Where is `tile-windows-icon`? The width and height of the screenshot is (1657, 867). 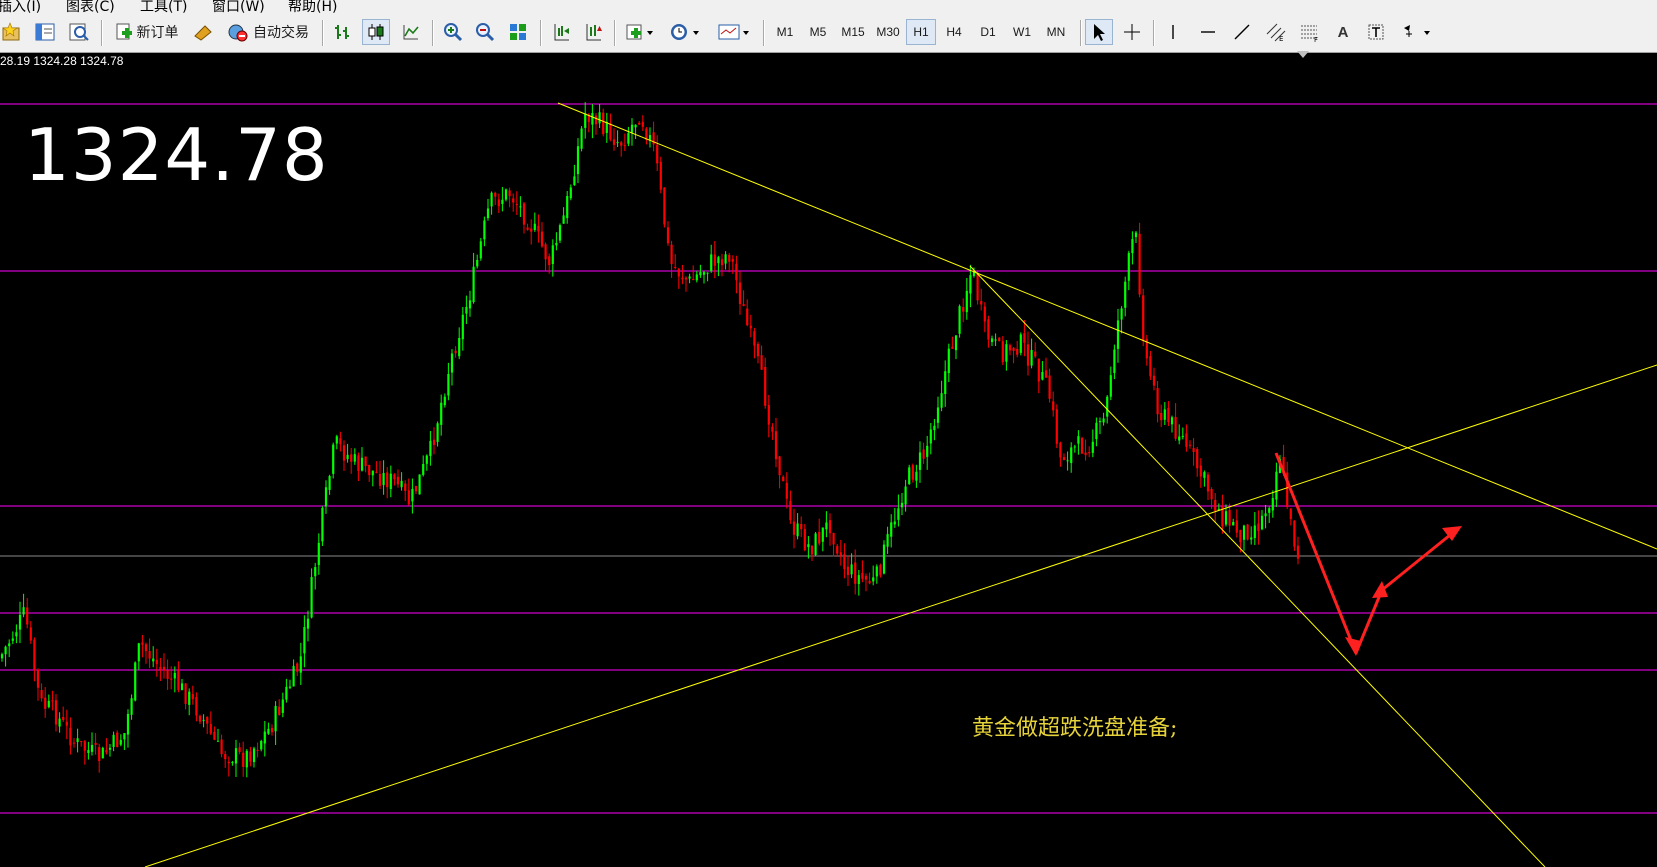 tile-windows-icon is located at coordinates (518, 32).